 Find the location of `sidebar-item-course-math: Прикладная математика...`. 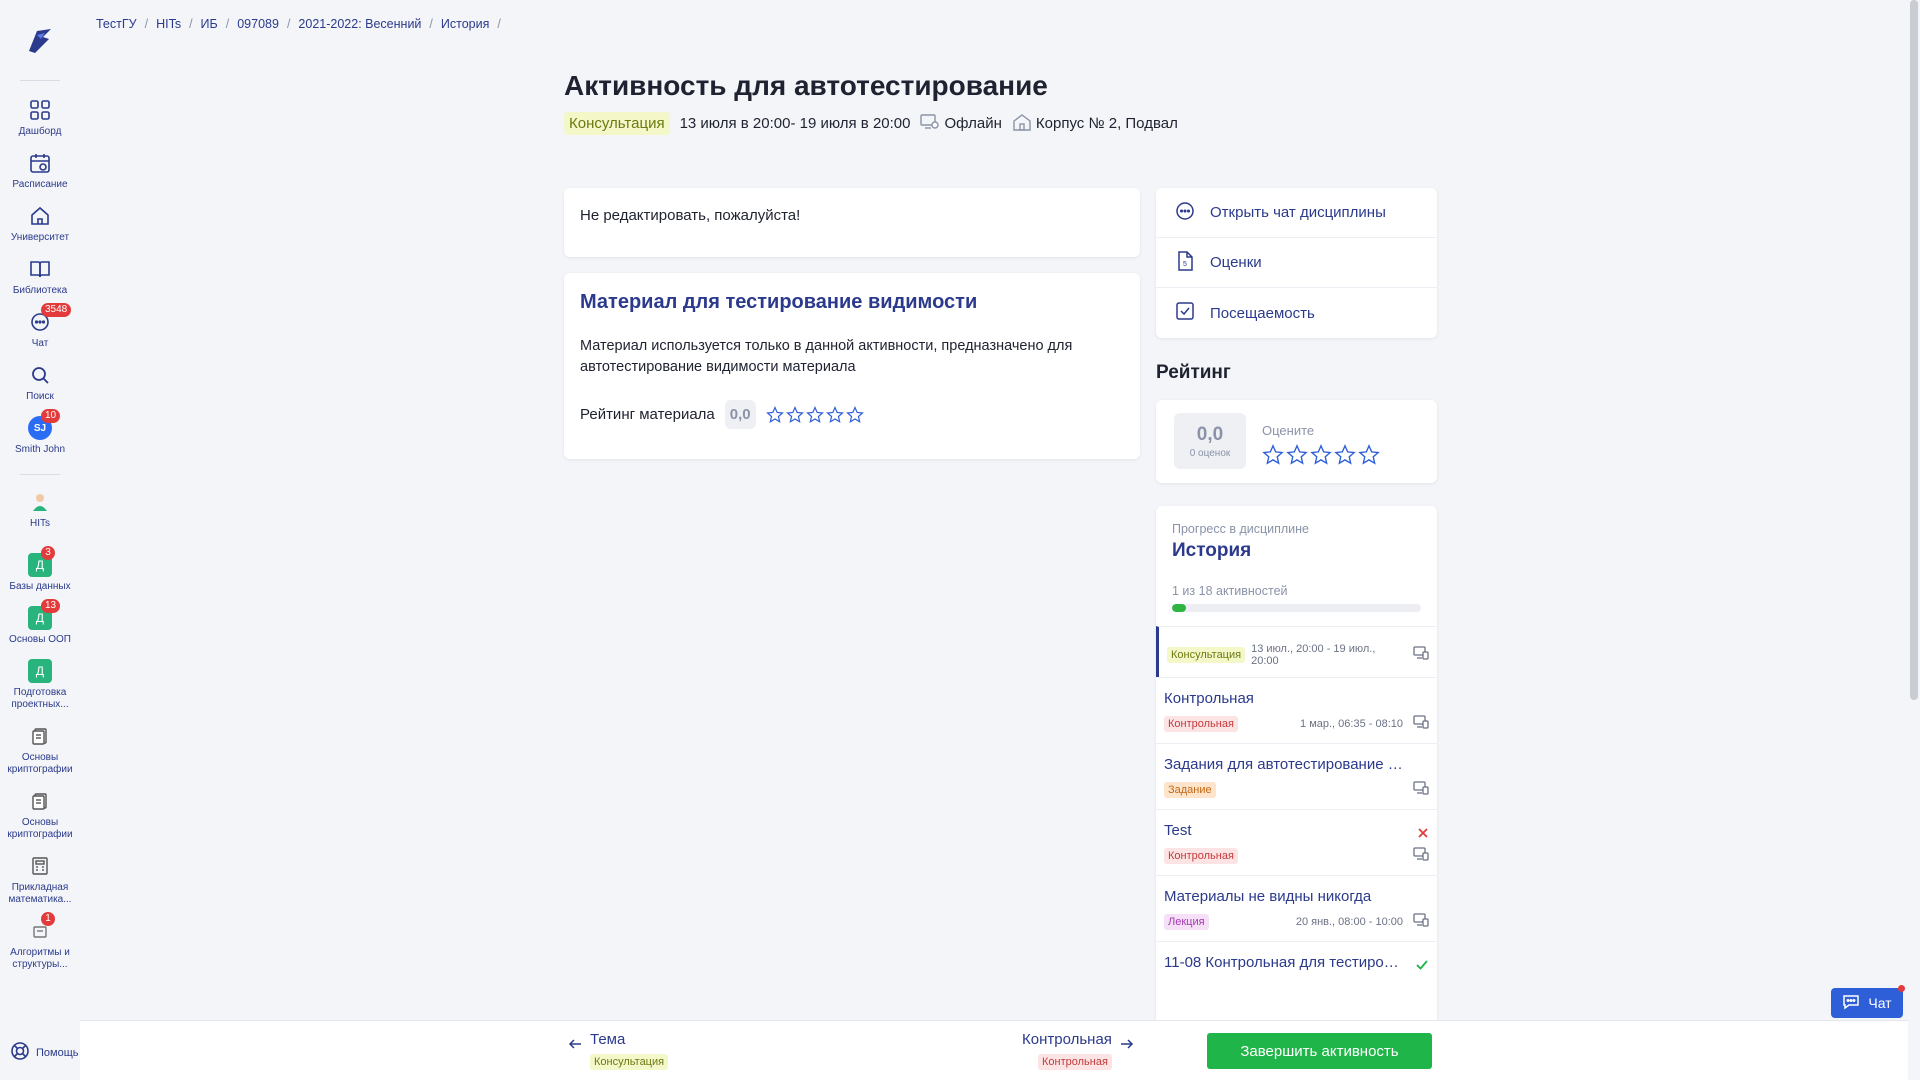

sidebar-item-course-math: Прикладная математика... is located at coordinates (40, 879).